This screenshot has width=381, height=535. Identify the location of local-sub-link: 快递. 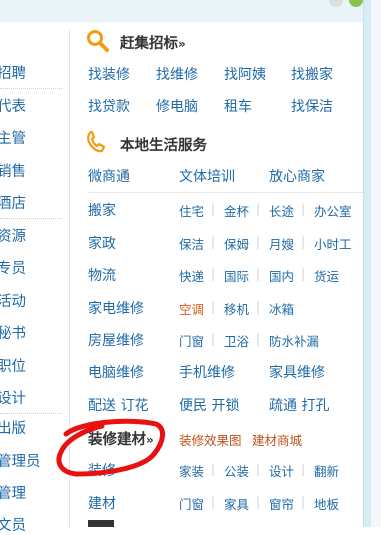
(191, 275).